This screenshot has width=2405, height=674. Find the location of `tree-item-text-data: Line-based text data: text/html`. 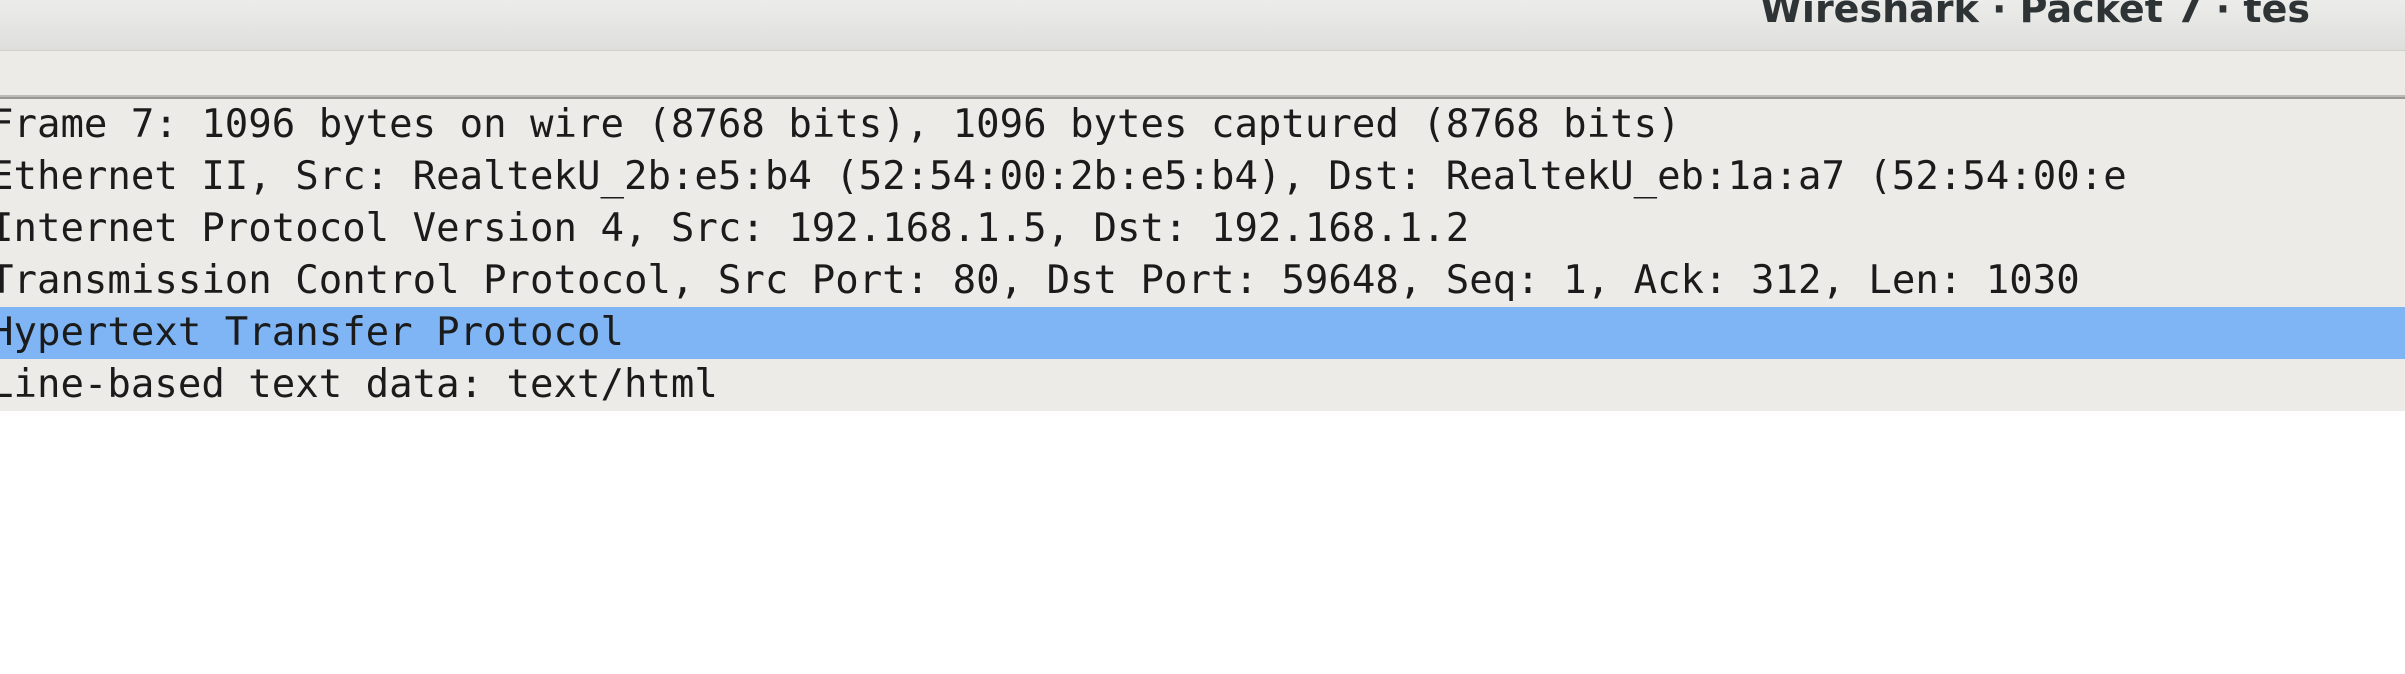

tree-item-text-data: Line-based text data: text/html is located at coordinates (1202, 385).